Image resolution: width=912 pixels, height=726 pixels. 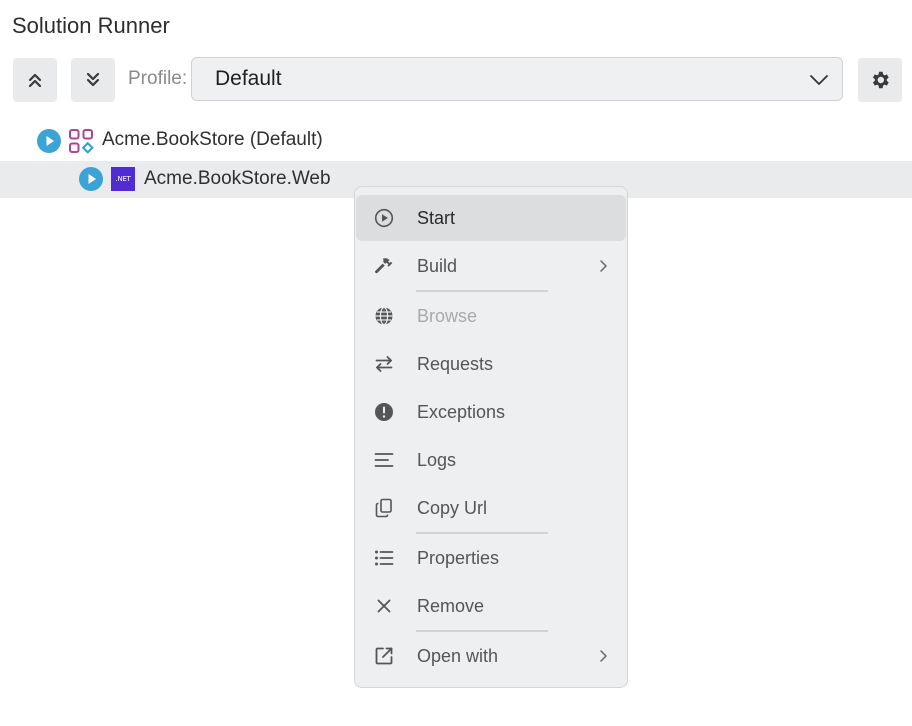 I want to click on menu-item-open-with-label: Open with, so click(x=458, y=656).